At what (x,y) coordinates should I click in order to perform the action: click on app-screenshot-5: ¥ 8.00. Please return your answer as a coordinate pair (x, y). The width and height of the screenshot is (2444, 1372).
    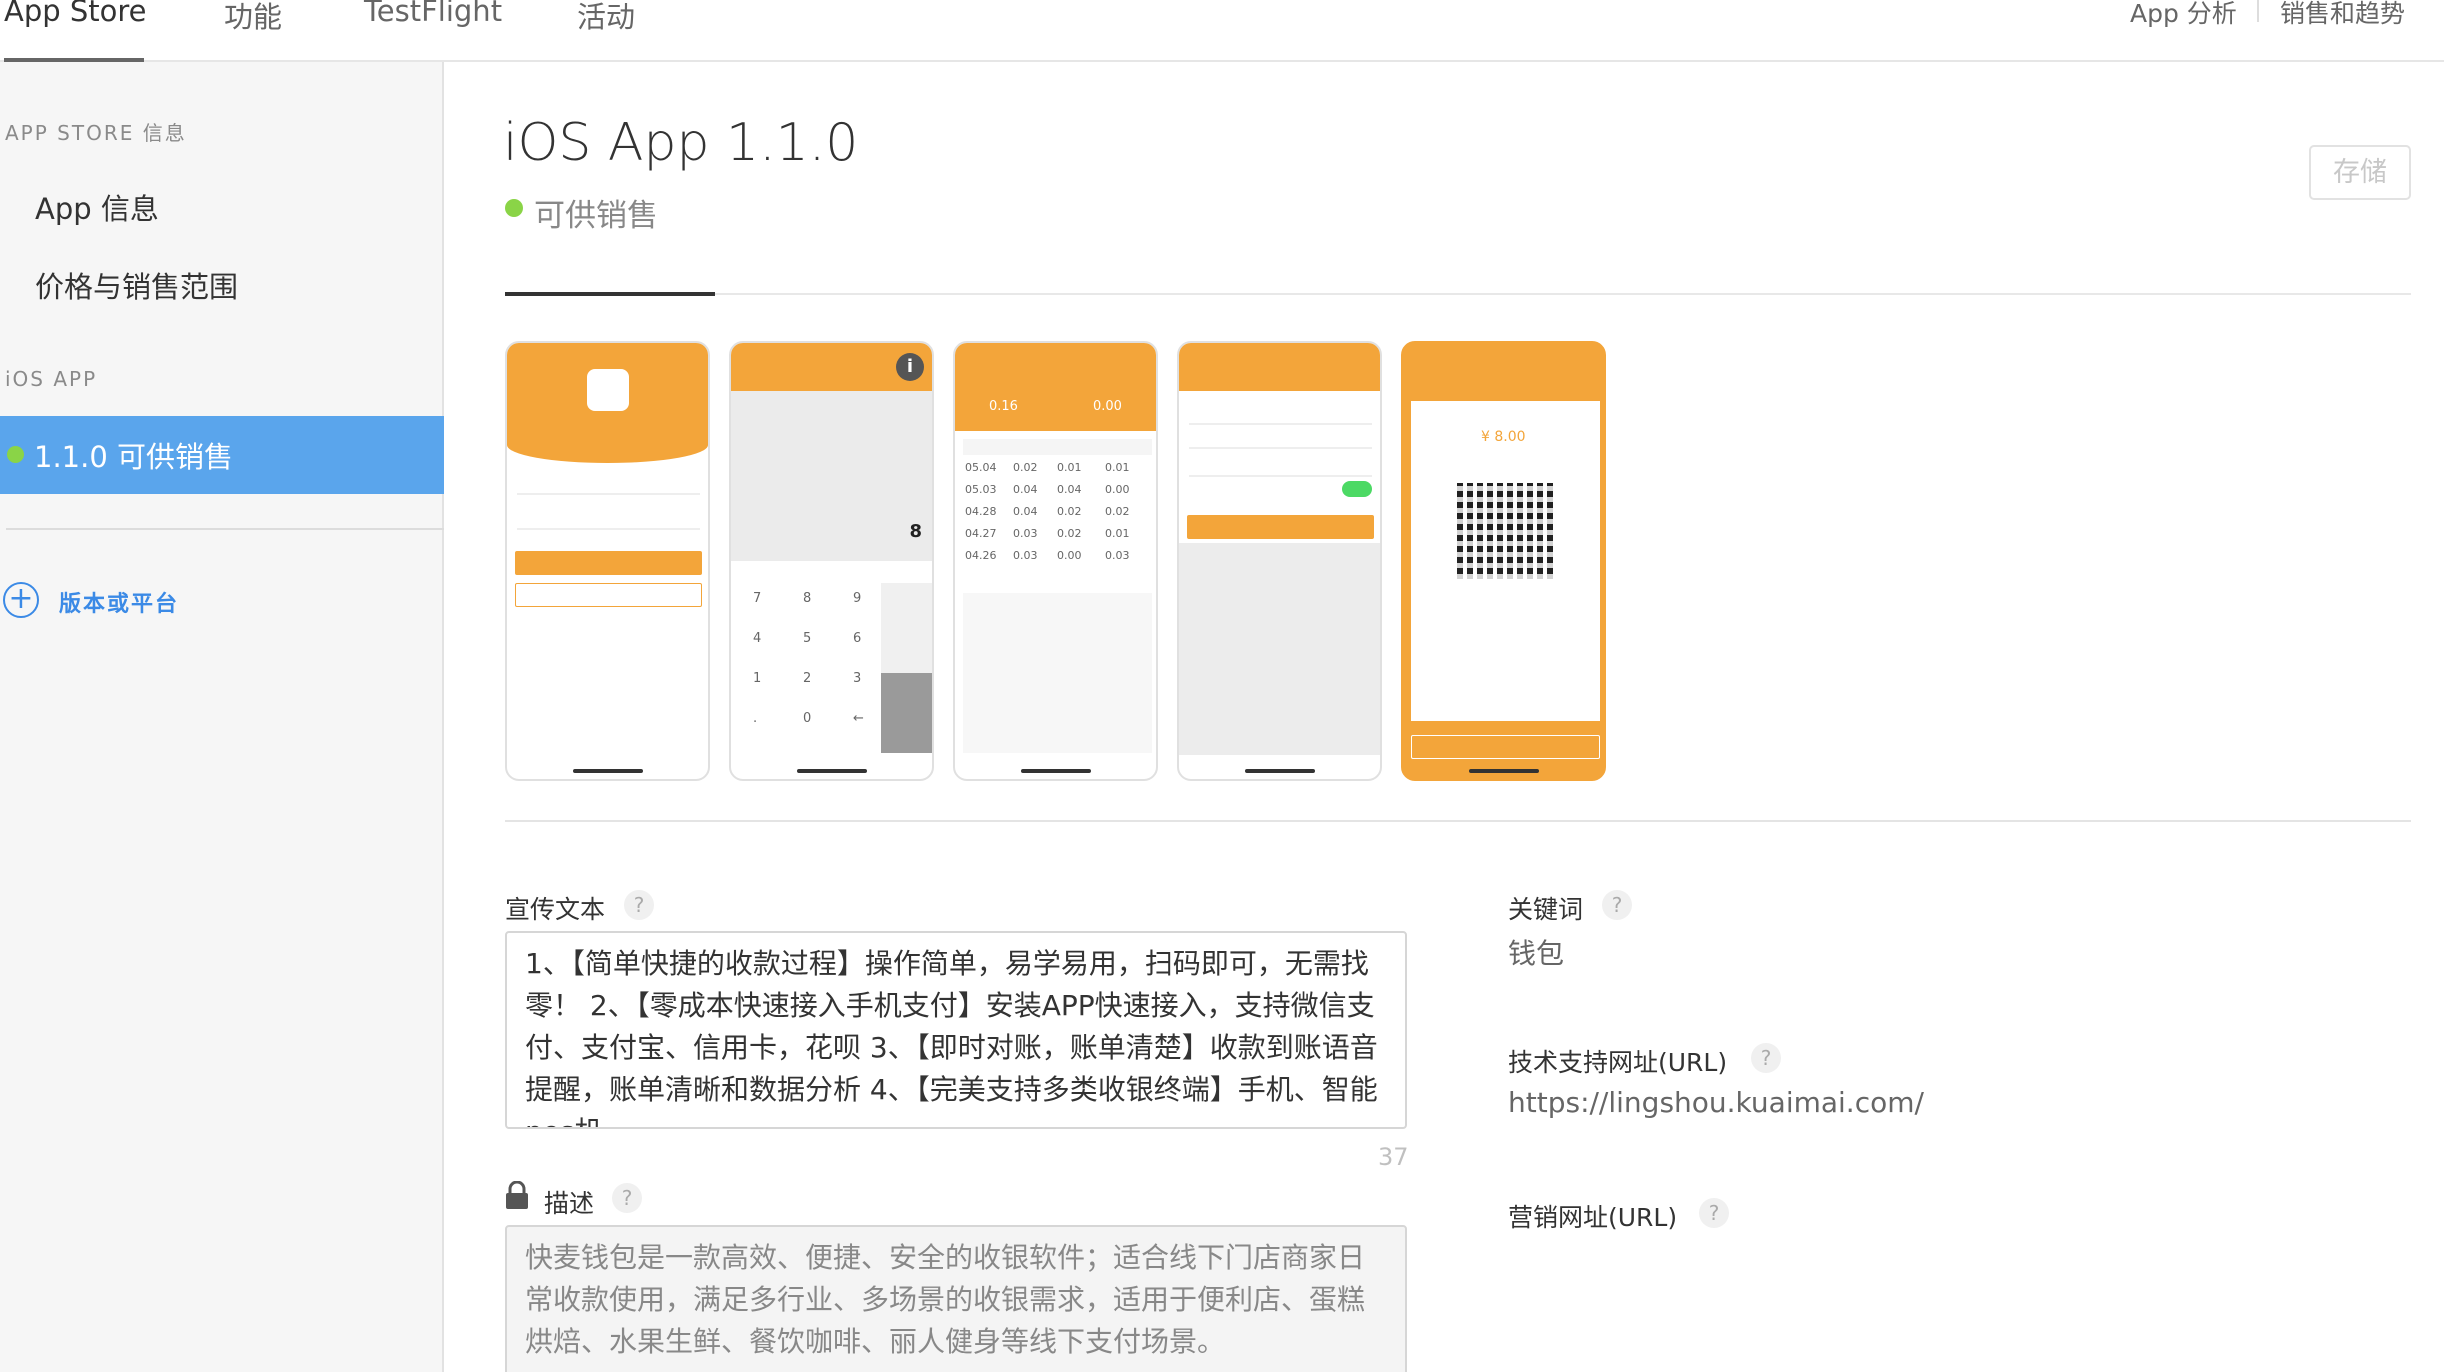
    Looking at the image, I should click on (1503, 561).